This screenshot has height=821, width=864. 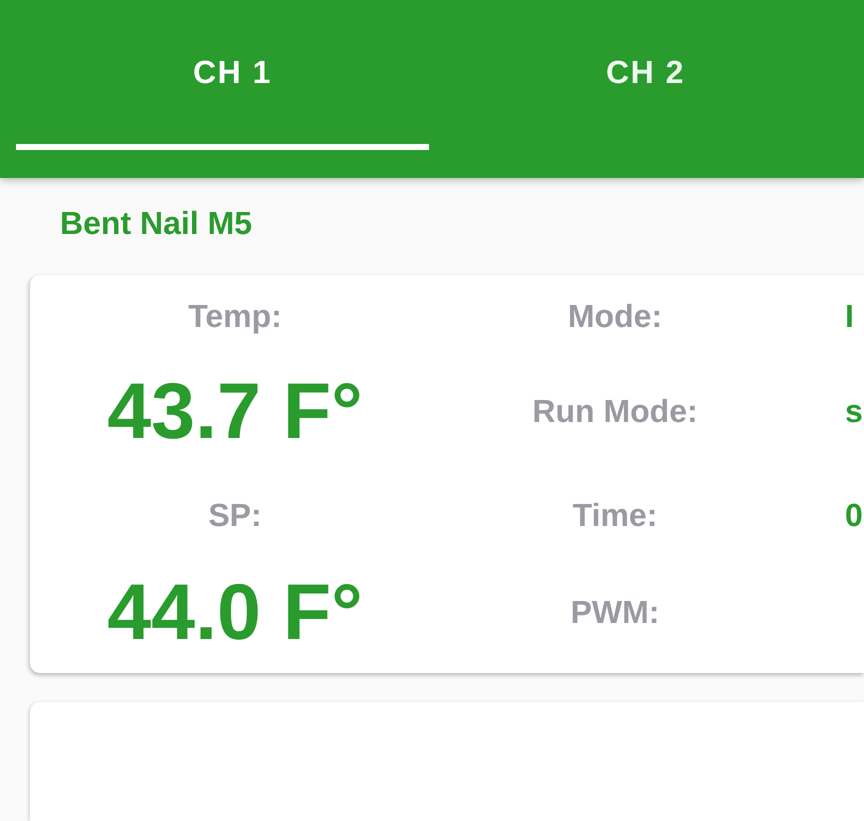 I want to click on reading-label: SP:, so click(x=235, y=515).